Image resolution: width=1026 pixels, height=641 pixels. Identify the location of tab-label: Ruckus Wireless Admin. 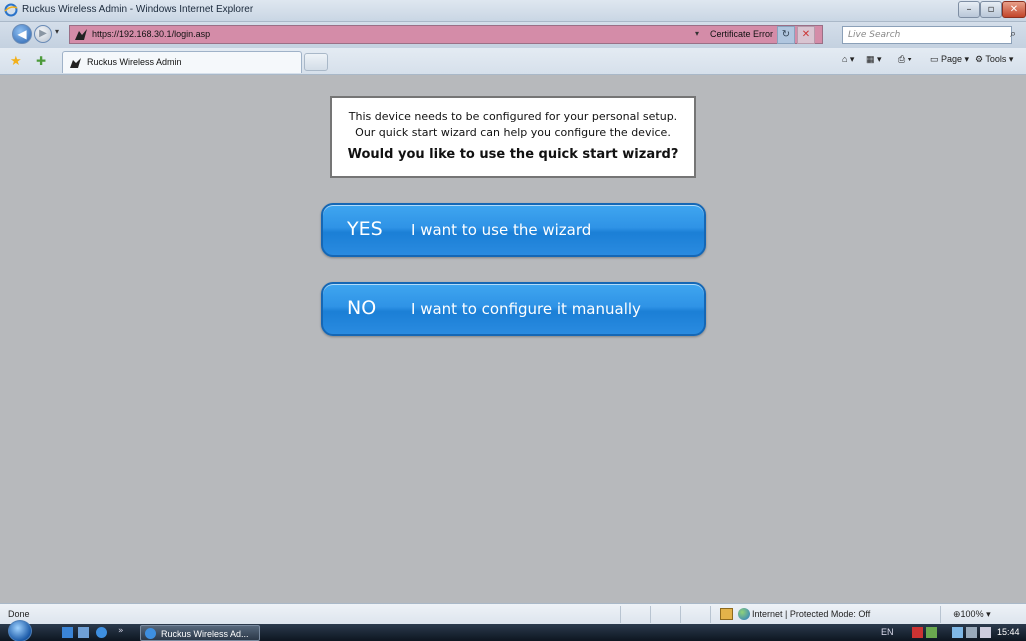
(134, 62).